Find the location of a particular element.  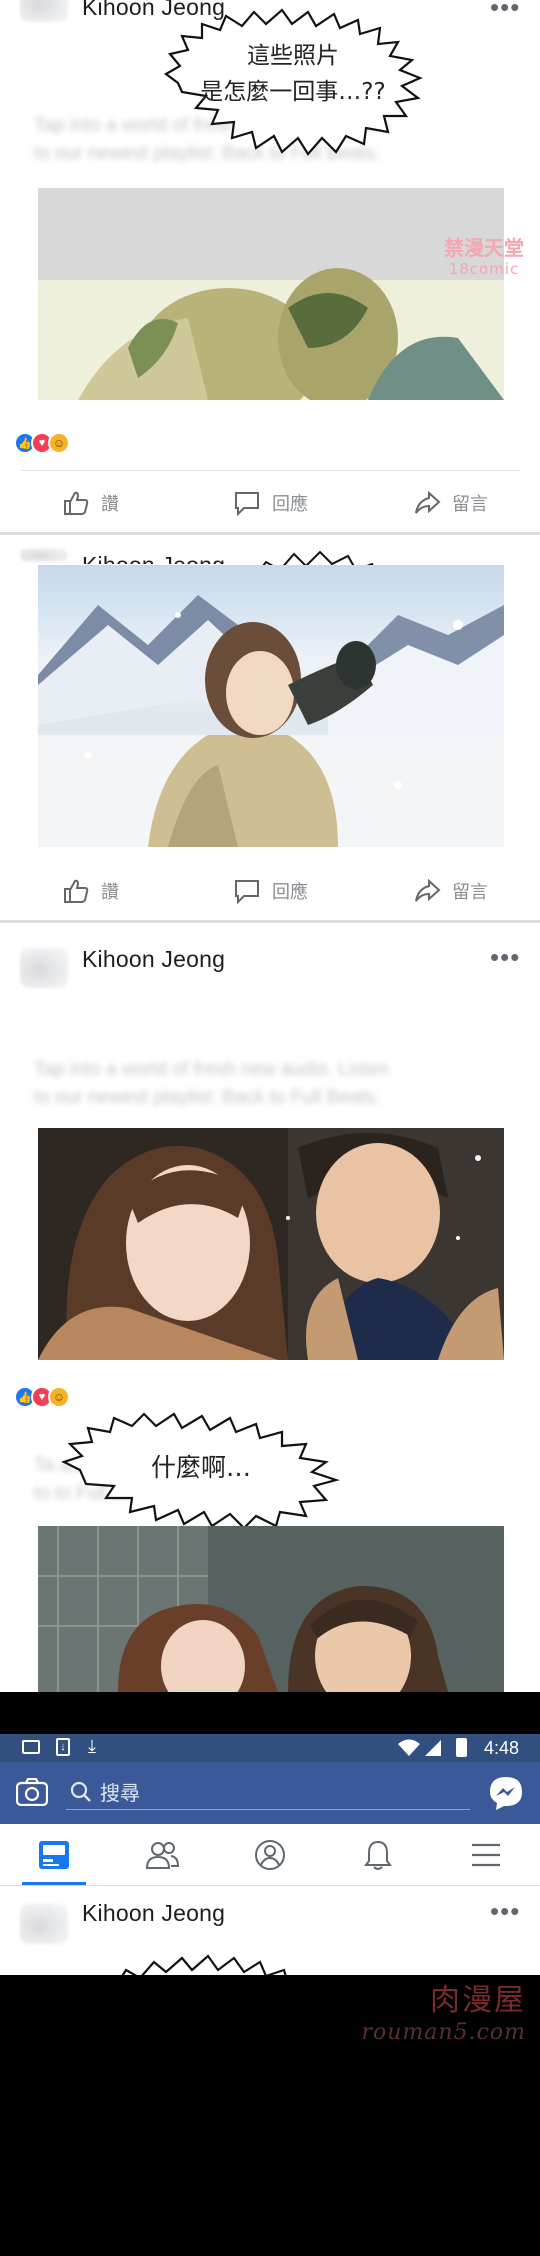

image-notification-icon is located at coordinates (31, 1747).